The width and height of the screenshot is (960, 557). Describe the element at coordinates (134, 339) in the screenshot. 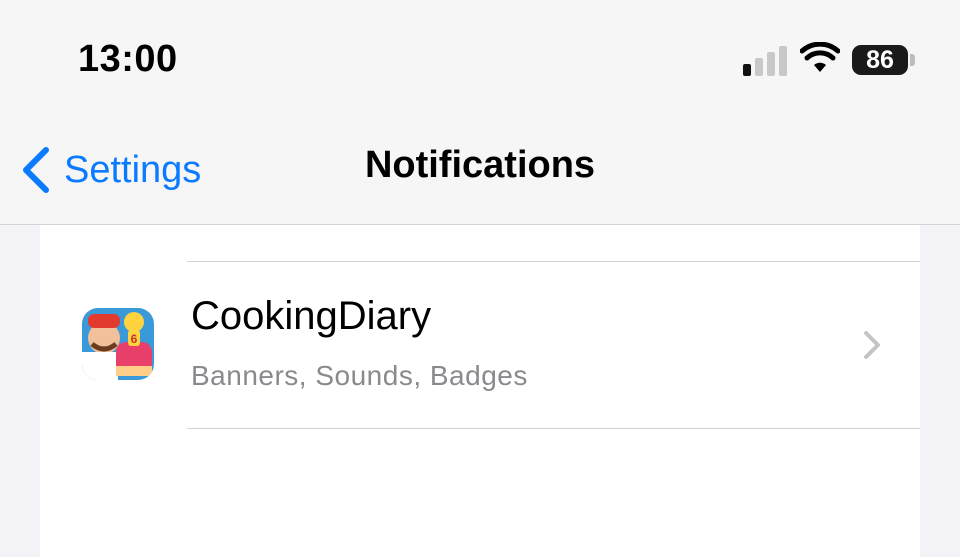

I see `svg-text: 6` at that location.